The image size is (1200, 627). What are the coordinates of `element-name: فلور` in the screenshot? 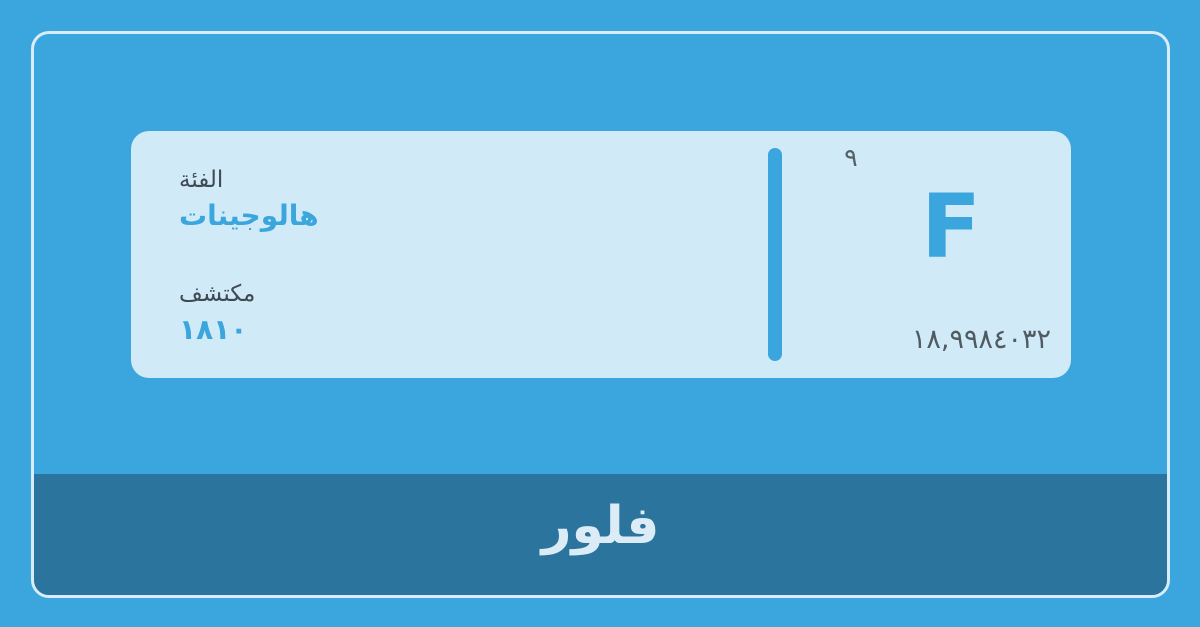 It's located at (600, 526).